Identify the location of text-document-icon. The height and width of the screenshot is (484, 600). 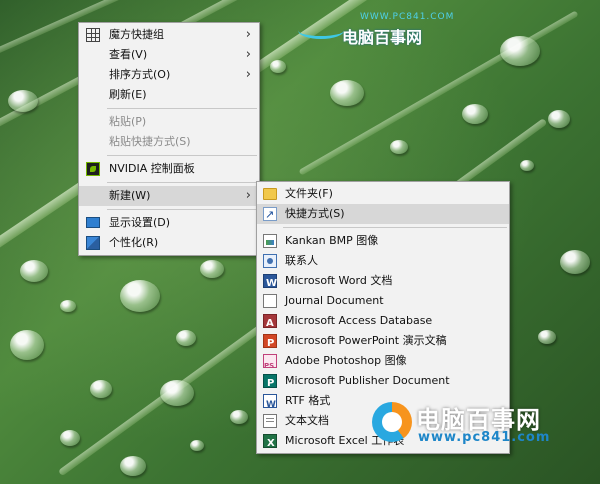
(270, 421).